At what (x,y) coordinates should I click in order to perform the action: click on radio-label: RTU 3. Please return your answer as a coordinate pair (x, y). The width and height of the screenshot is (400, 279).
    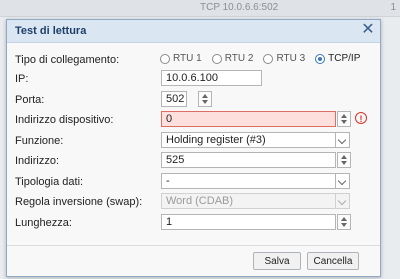
    Looking at the image, I should click on (291, 58).